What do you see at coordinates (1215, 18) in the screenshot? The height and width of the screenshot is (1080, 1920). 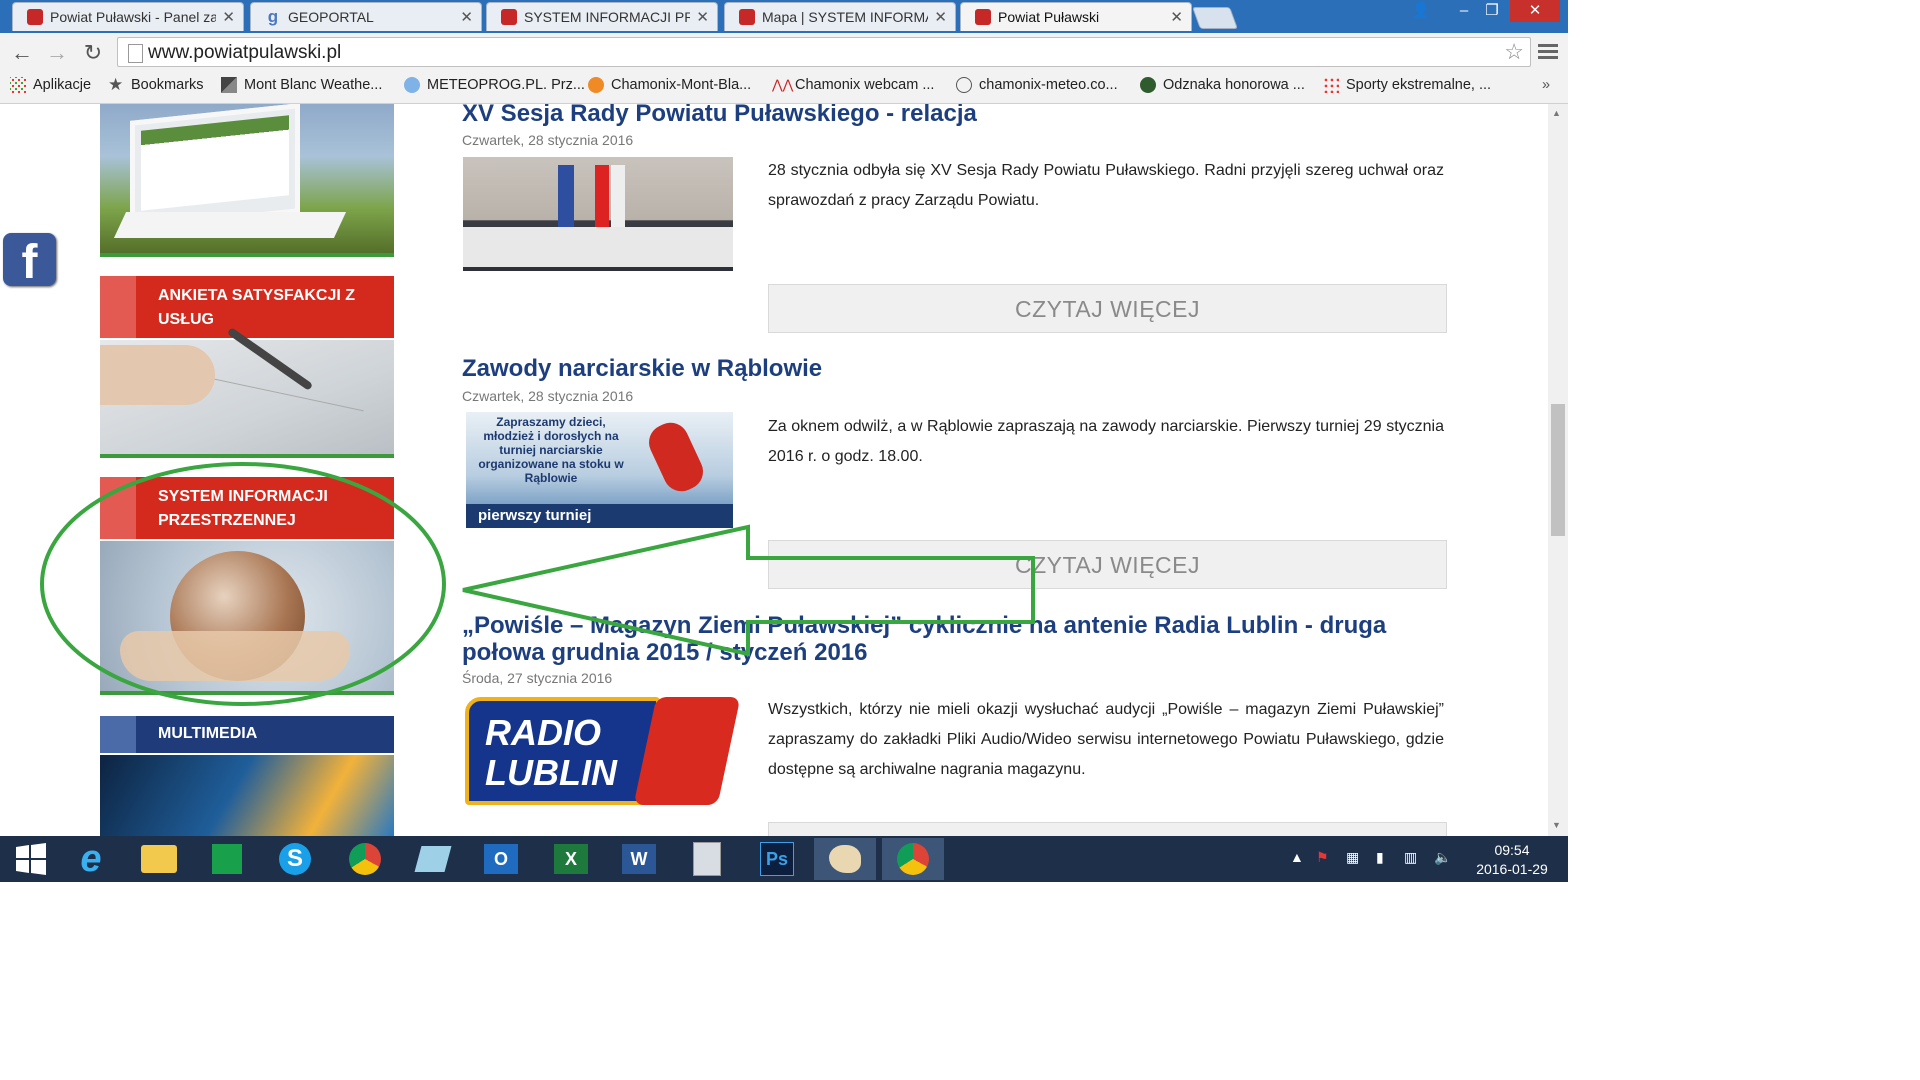 I see `new-tab-button` at bounding box center [1215, 18].